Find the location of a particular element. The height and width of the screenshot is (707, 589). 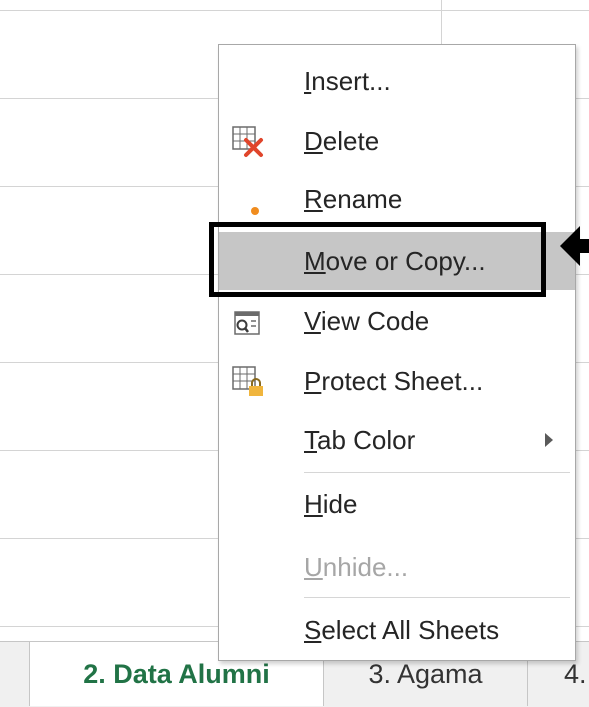

menu-item-label: Select All Sheets is located at coordinates (402, 630).